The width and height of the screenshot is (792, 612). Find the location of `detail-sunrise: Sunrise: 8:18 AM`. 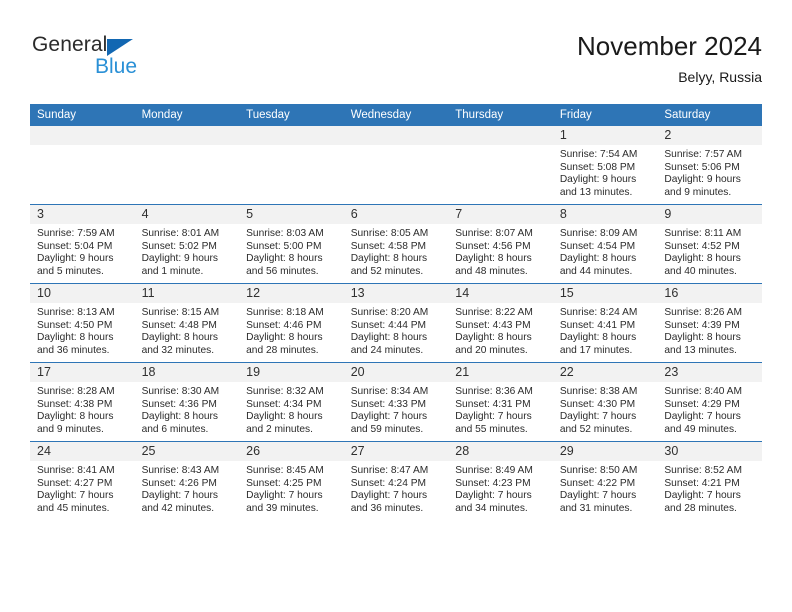

detail-sunrise: Sunrise: 8:18 AM is located at coordinates (285, 312).